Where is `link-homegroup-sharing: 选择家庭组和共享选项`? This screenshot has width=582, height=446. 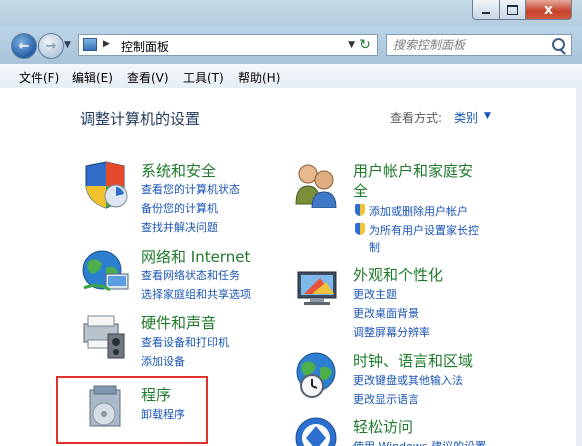
link-homegroup-sharing: 选择家庭组和共享选项 is located at coordinates (196, 294).